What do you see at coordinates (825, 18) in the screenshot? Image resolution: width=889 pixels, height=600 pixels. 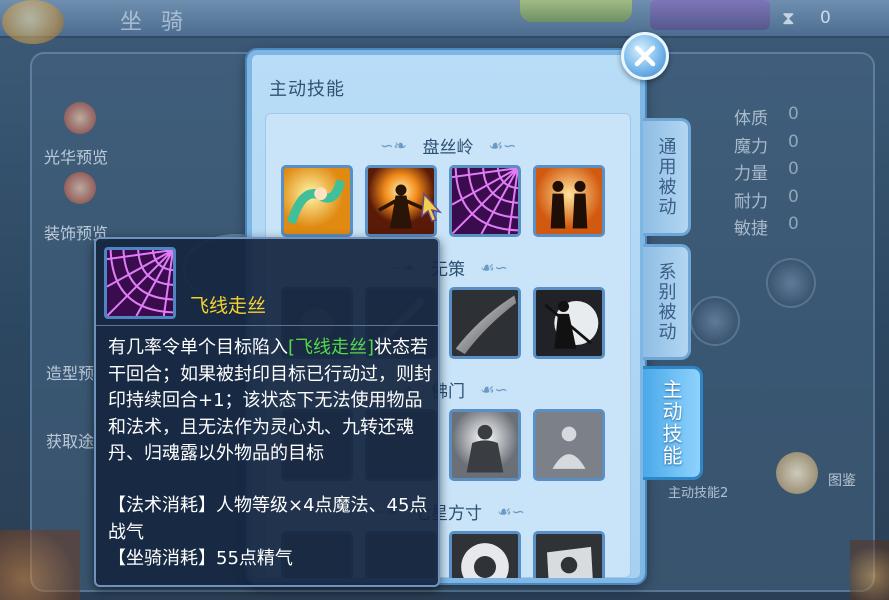 I see `top-counter: 0` at bounding box center [825, 18].